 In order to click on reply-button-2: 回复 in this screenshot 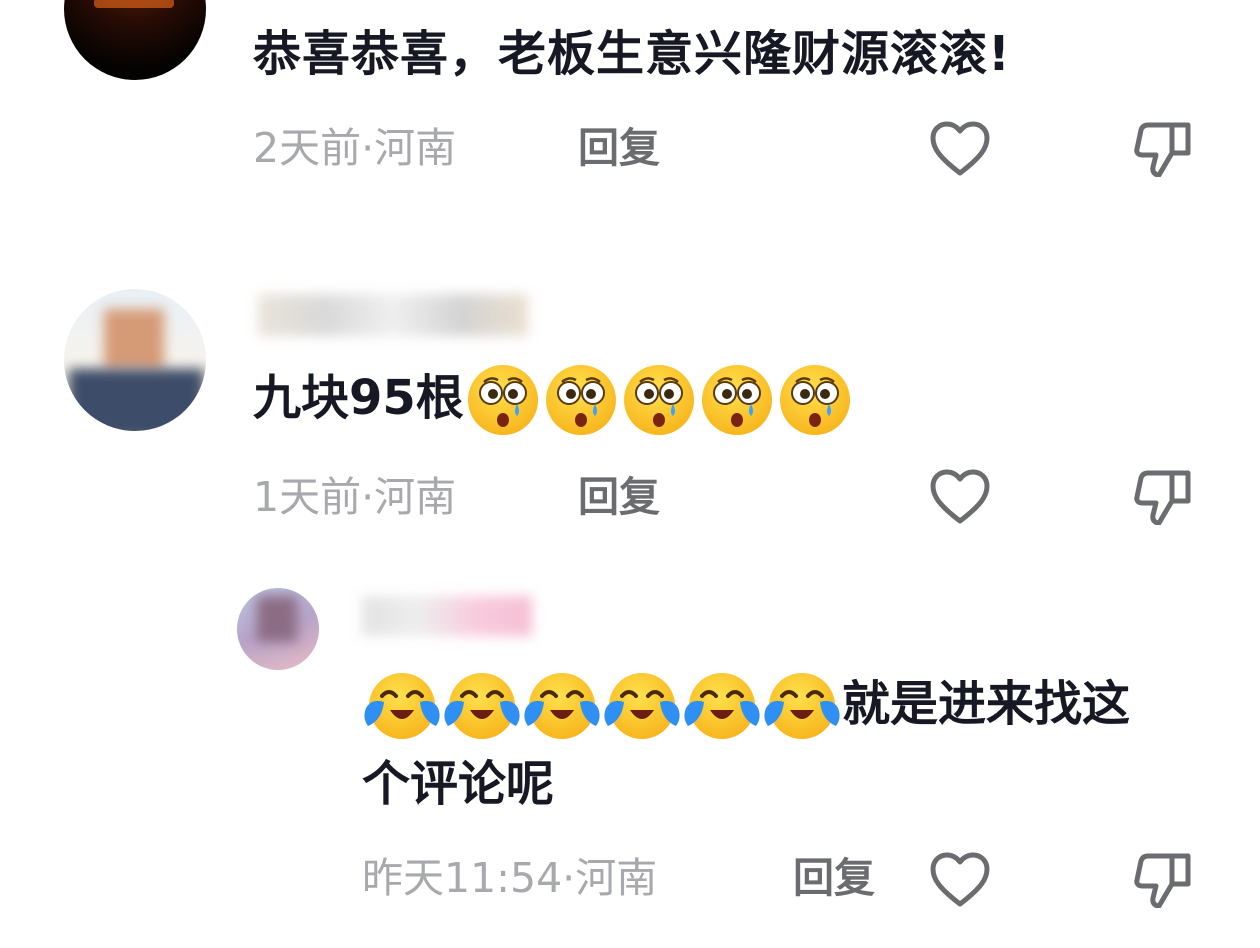, I will do `click(619, 497)`.